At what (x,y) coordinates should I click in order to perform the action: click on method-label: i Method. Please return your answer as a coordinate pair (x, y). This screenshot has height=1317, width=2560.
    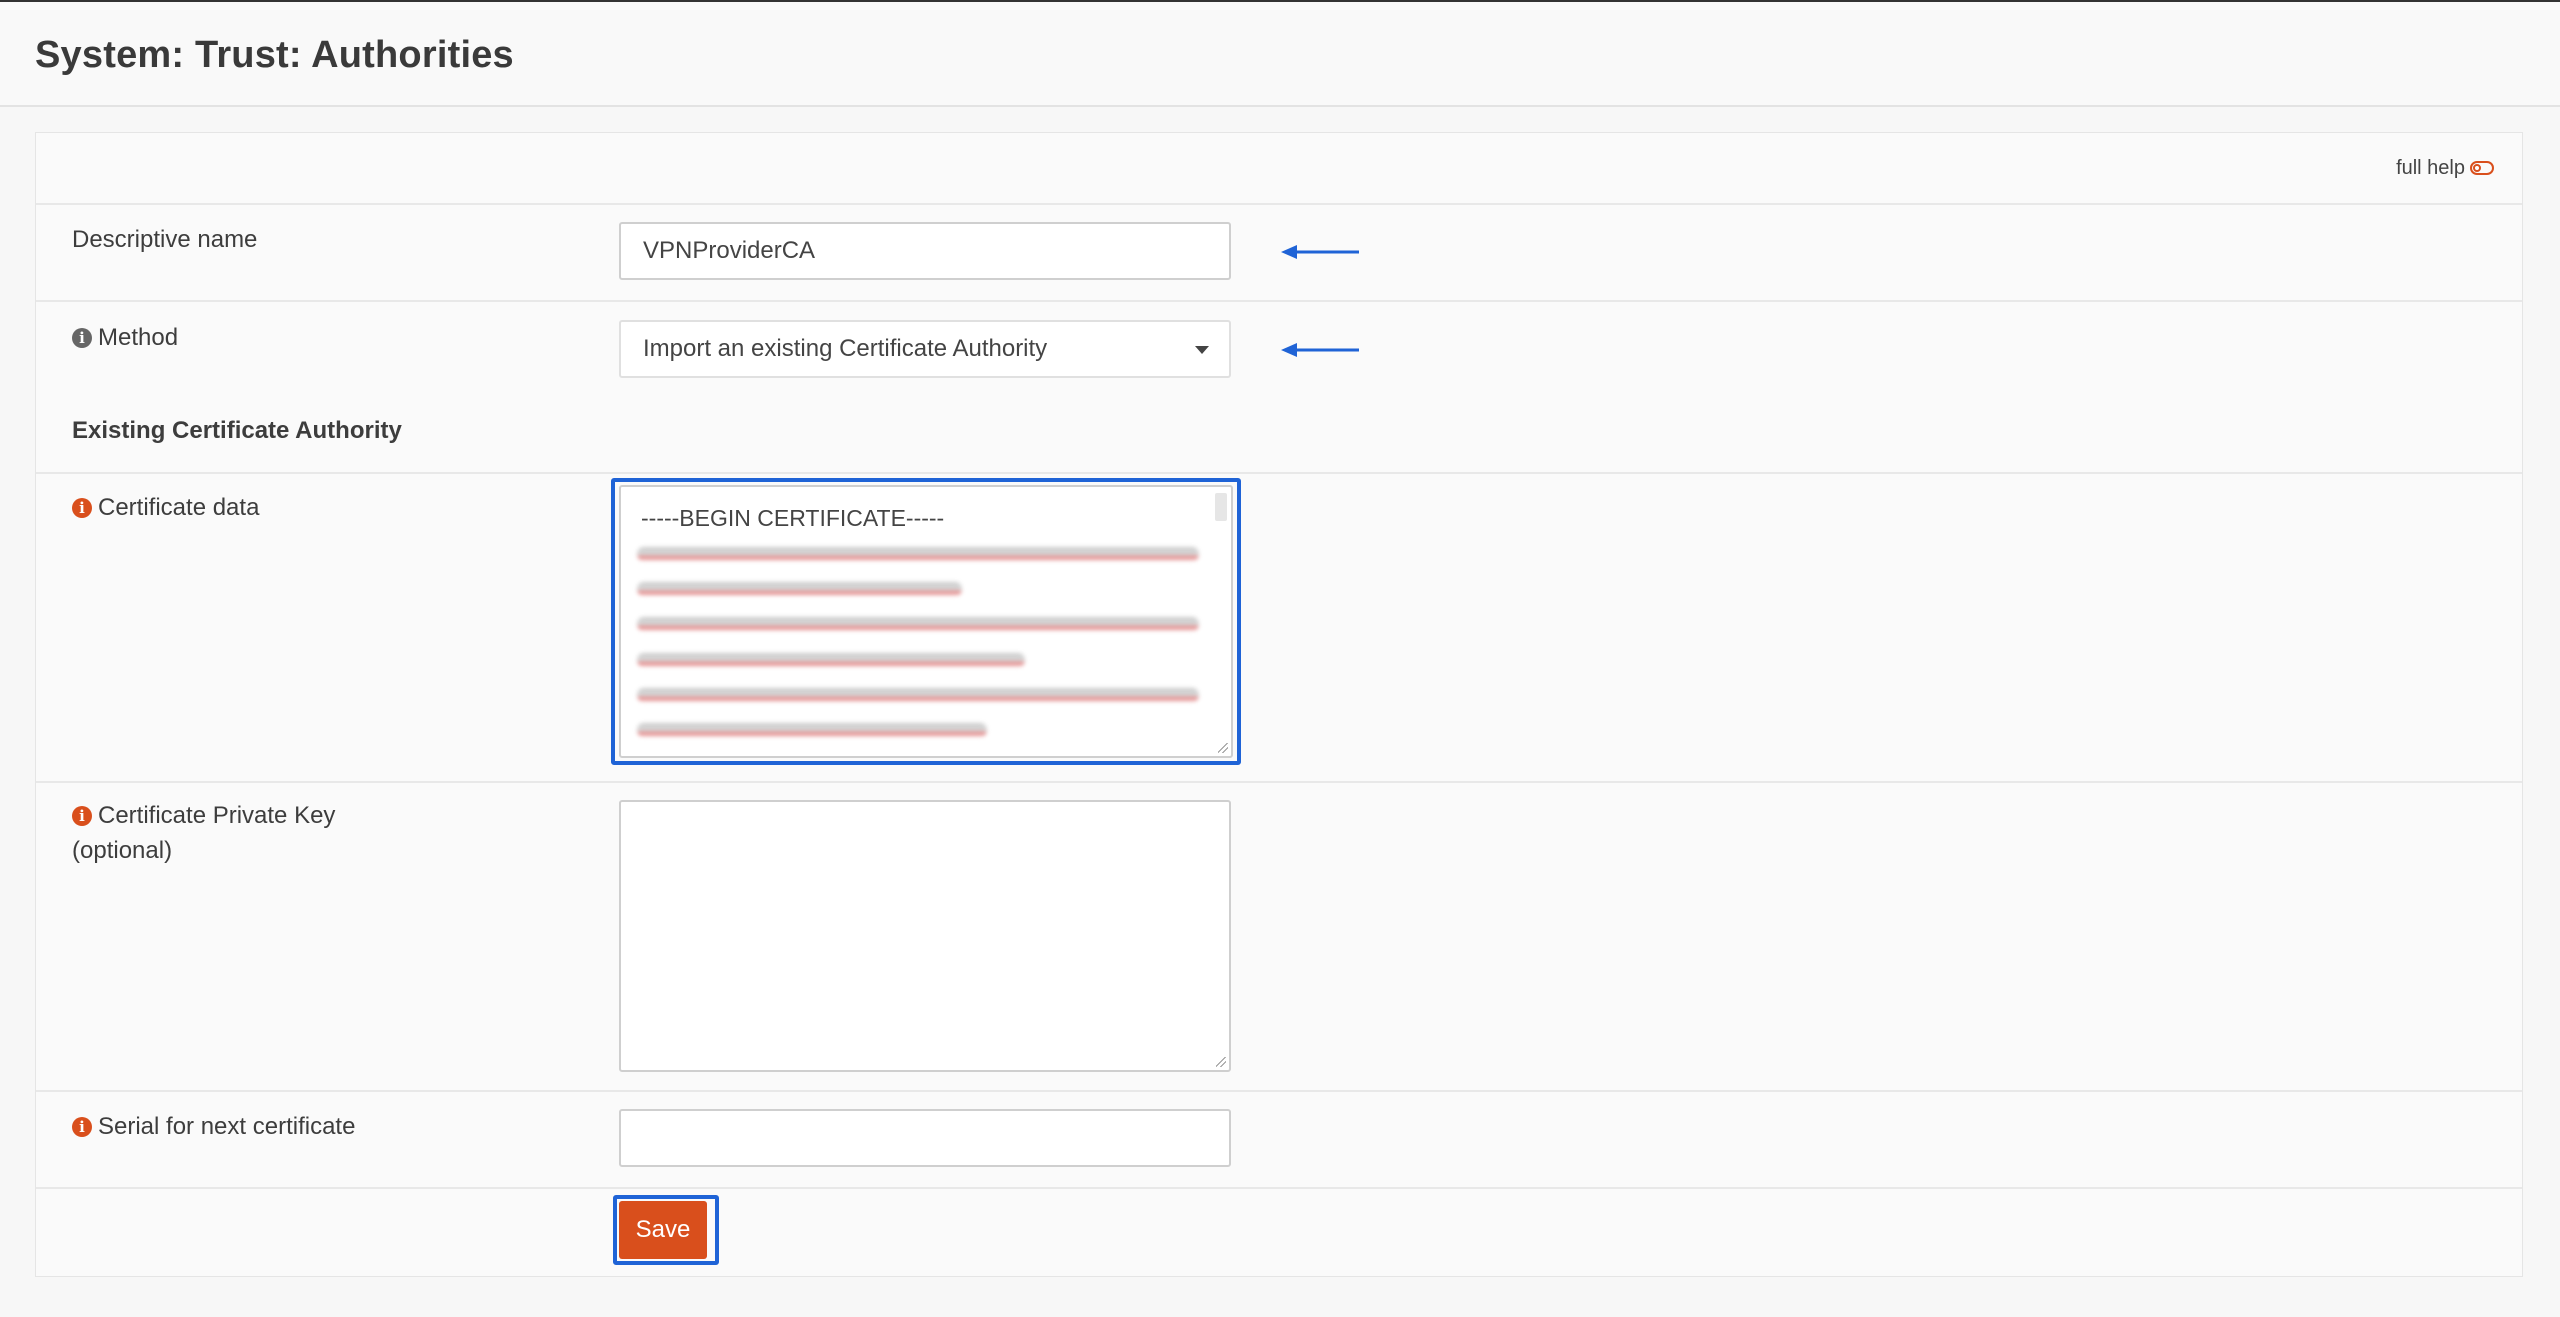
    Looking at the image, I should click on (125, 337).